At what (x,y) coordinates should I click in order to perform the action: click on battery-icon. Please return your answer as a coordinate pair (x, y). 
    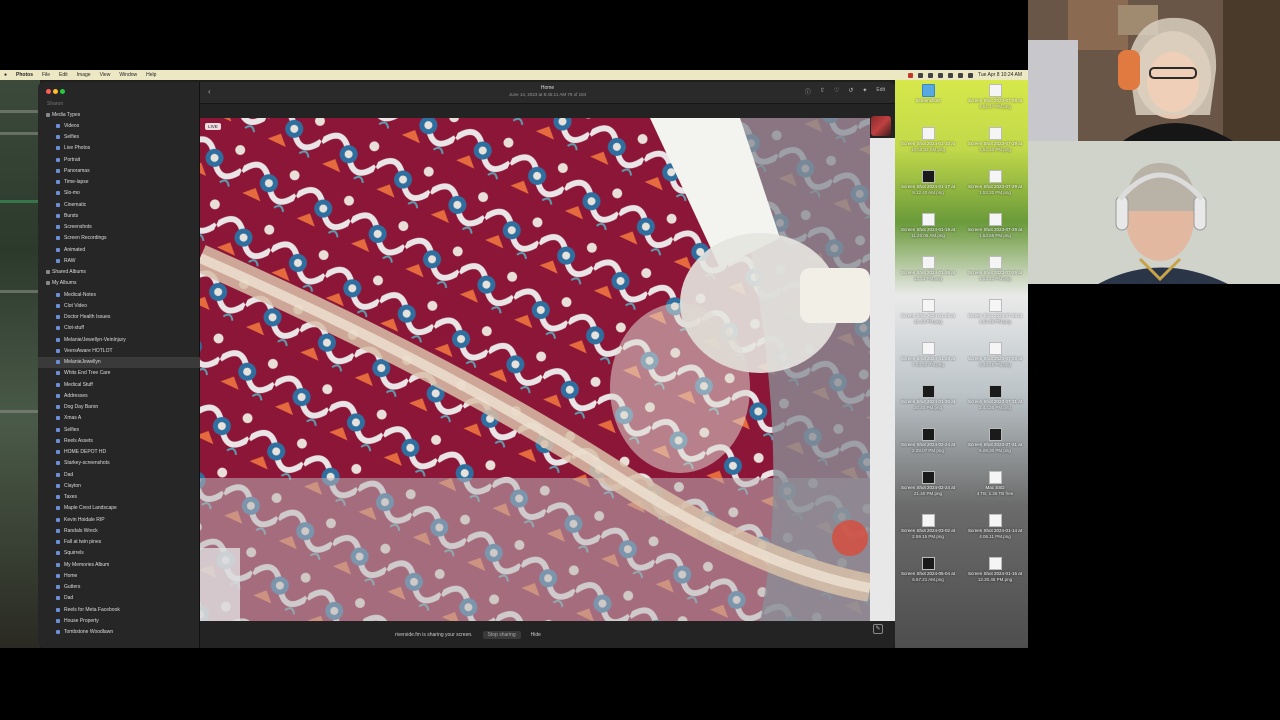
    Looking at the image, I should click on (950, 75).